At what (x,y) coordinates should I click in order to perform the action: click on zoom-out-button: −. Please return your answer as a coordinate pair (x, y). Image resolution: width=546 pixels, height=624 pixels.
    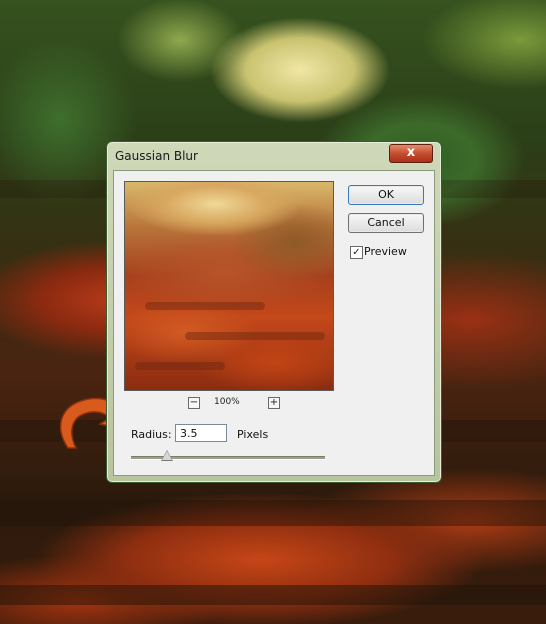
    Looking at the image, I should click on (194, 403).